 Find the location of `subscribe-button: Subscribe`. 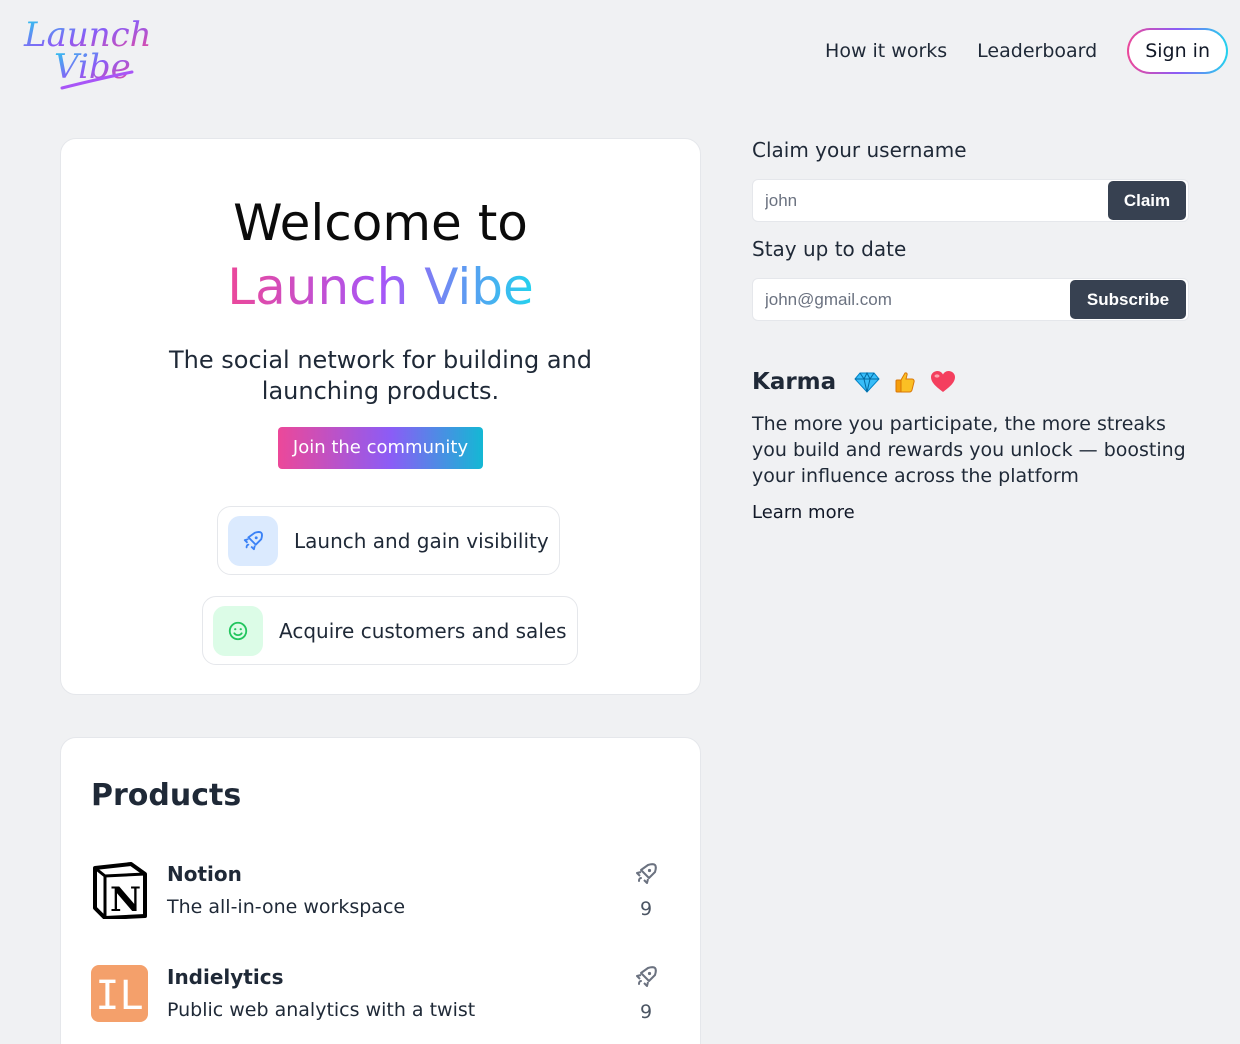

subscribe-button: Subscribe is located at coordinates (1128, 299).